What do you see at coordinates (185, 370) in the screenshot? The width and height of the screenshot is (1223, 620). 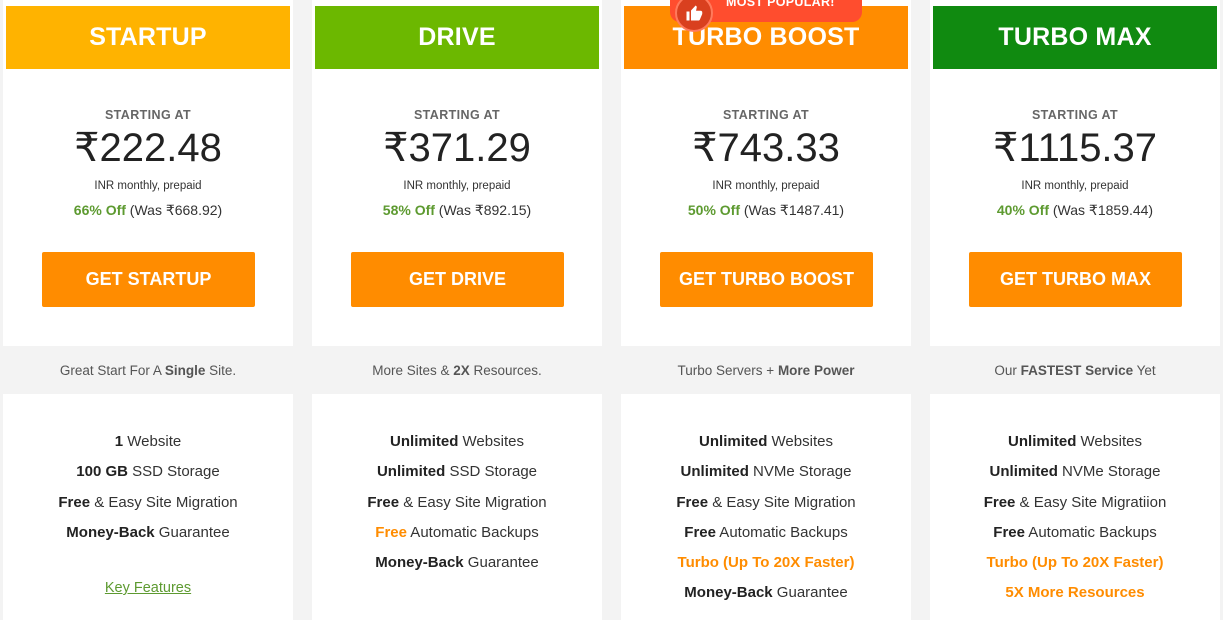 I see `tagline-highlight: Single` at bounding box center [185, 370].